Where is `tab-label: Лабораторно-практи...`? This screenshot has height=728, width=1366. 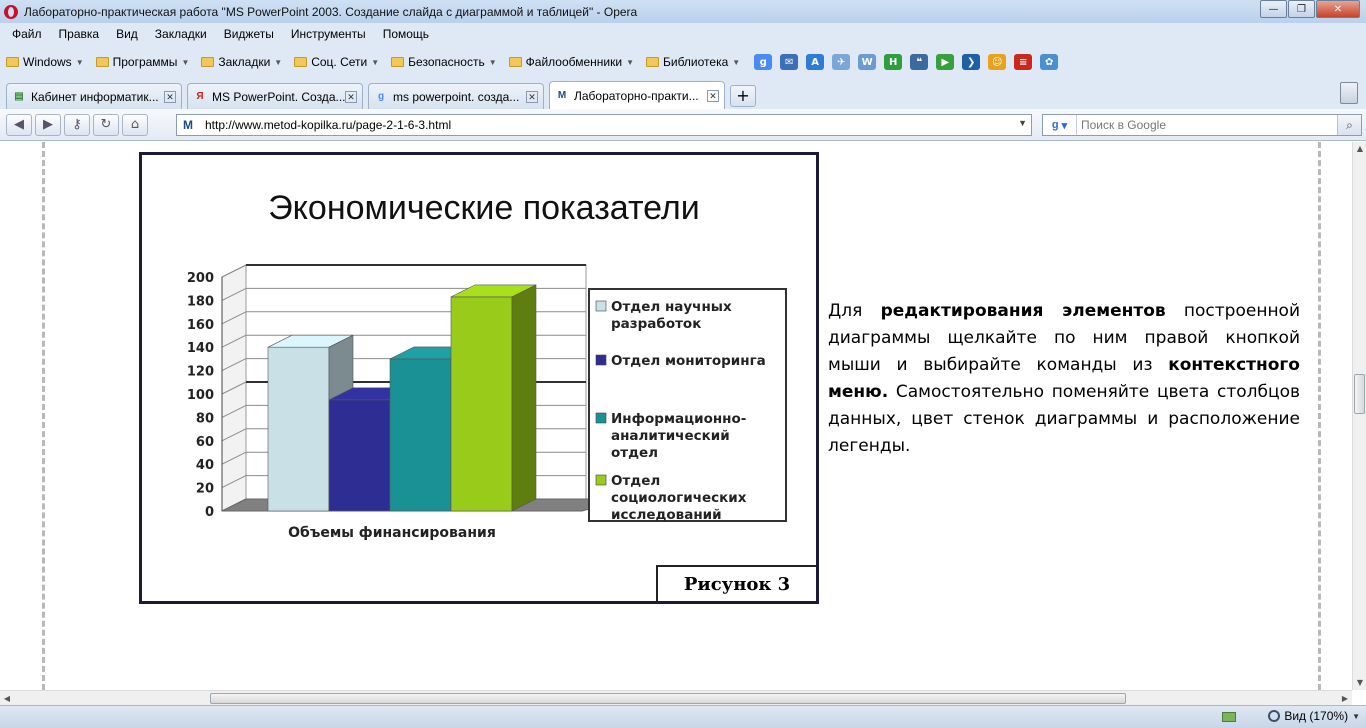
tab-label: Лабораторно-практи... is located at coordinates (636, 95).